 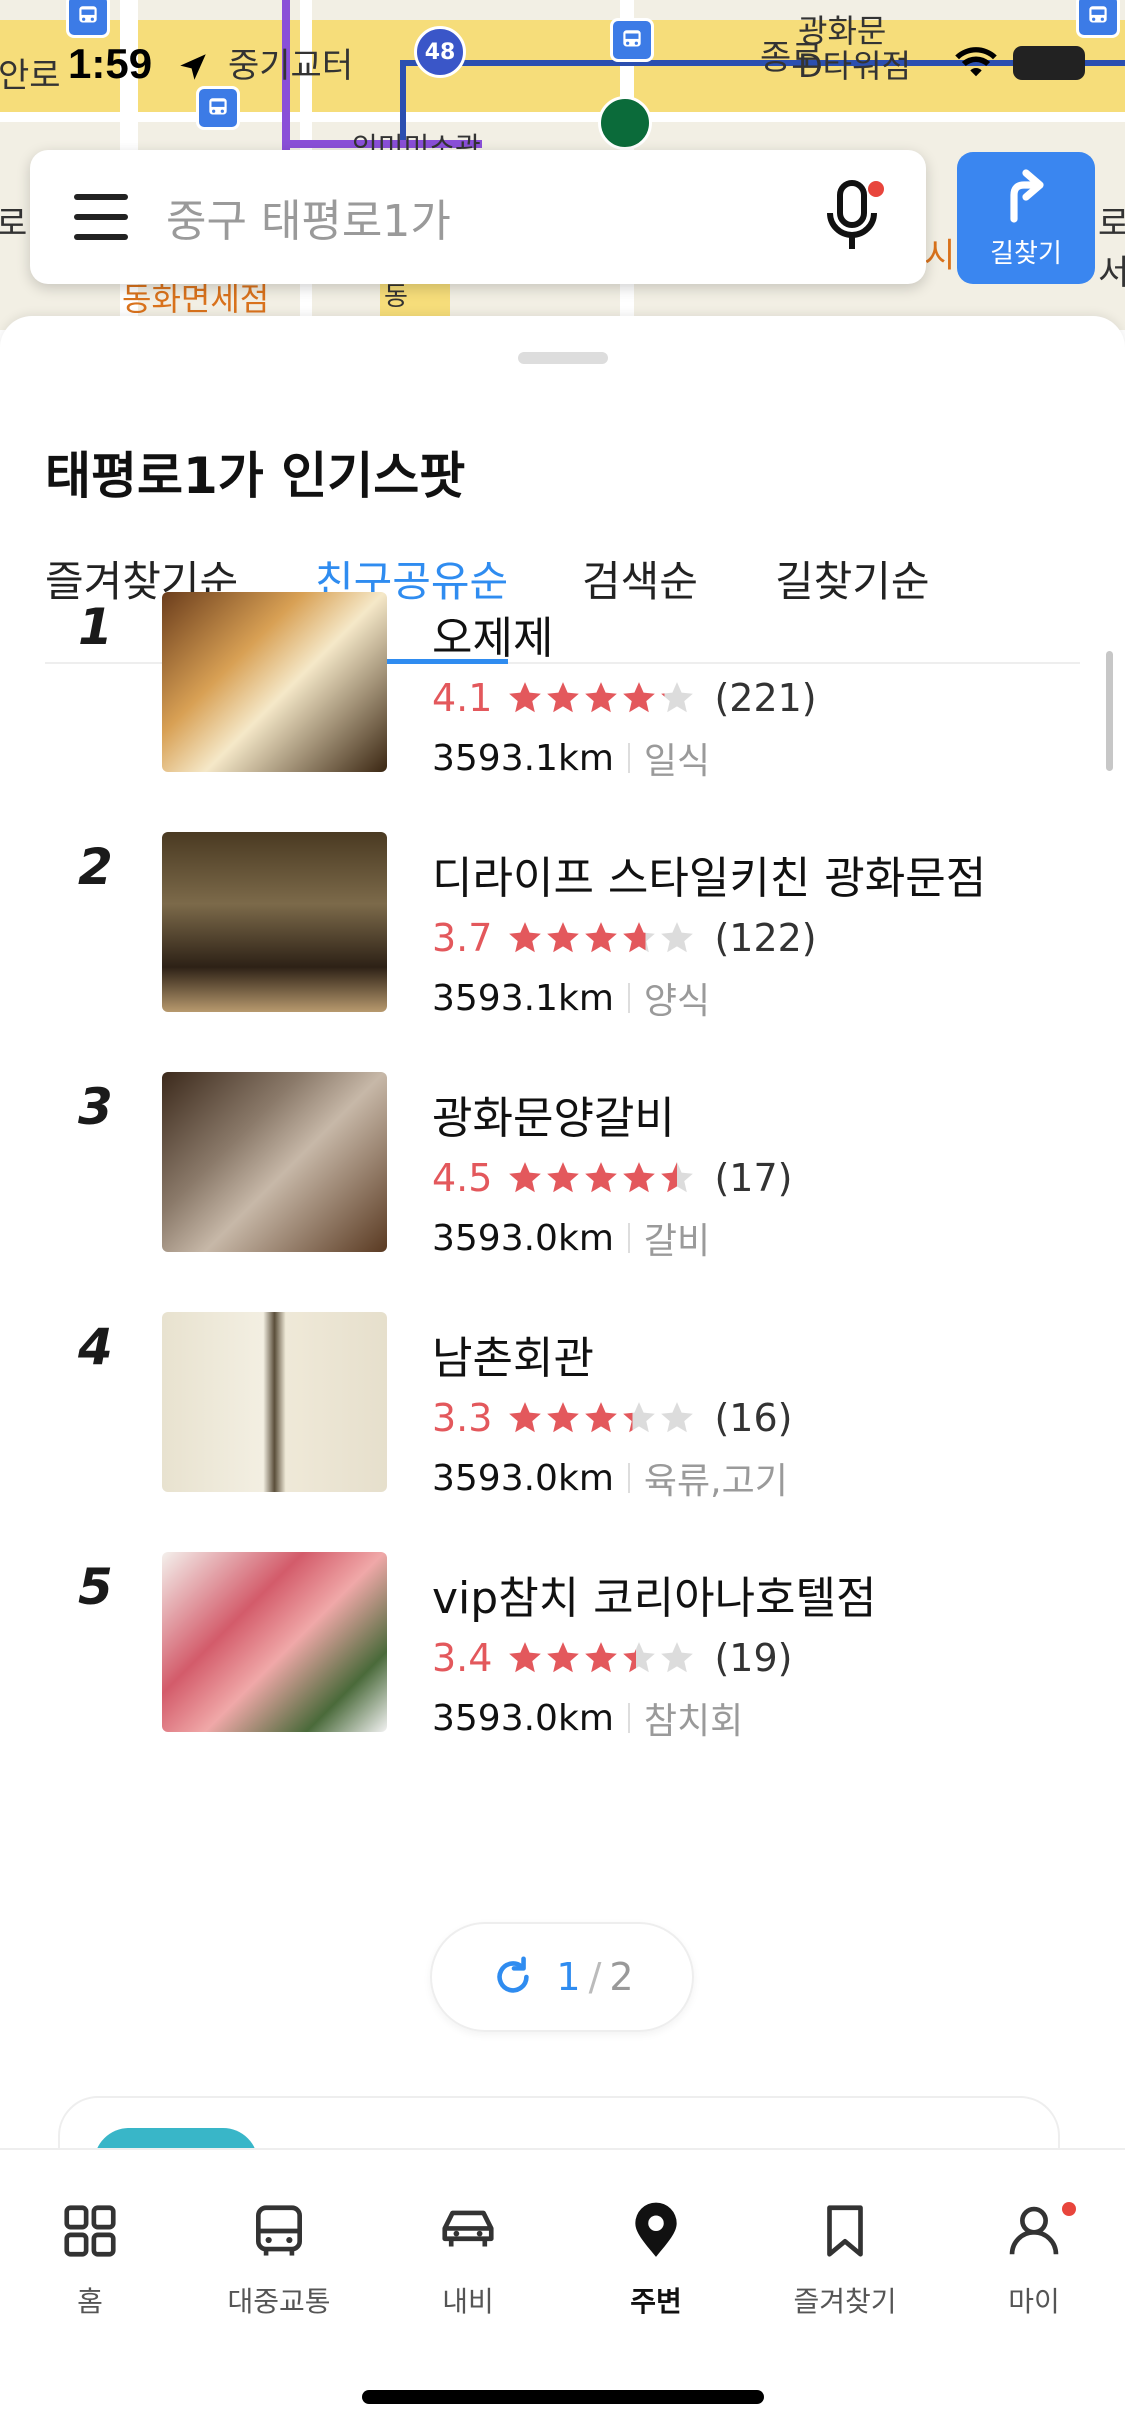 I want to click on place-rank: 5, so click(x=95, y=1587).